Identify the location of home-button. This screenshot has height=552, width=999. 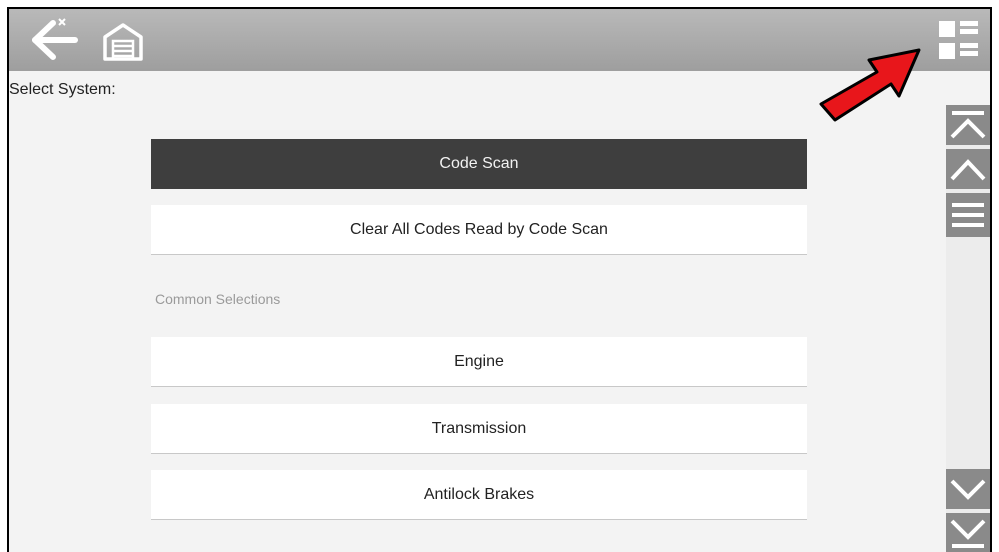
(123, 41).